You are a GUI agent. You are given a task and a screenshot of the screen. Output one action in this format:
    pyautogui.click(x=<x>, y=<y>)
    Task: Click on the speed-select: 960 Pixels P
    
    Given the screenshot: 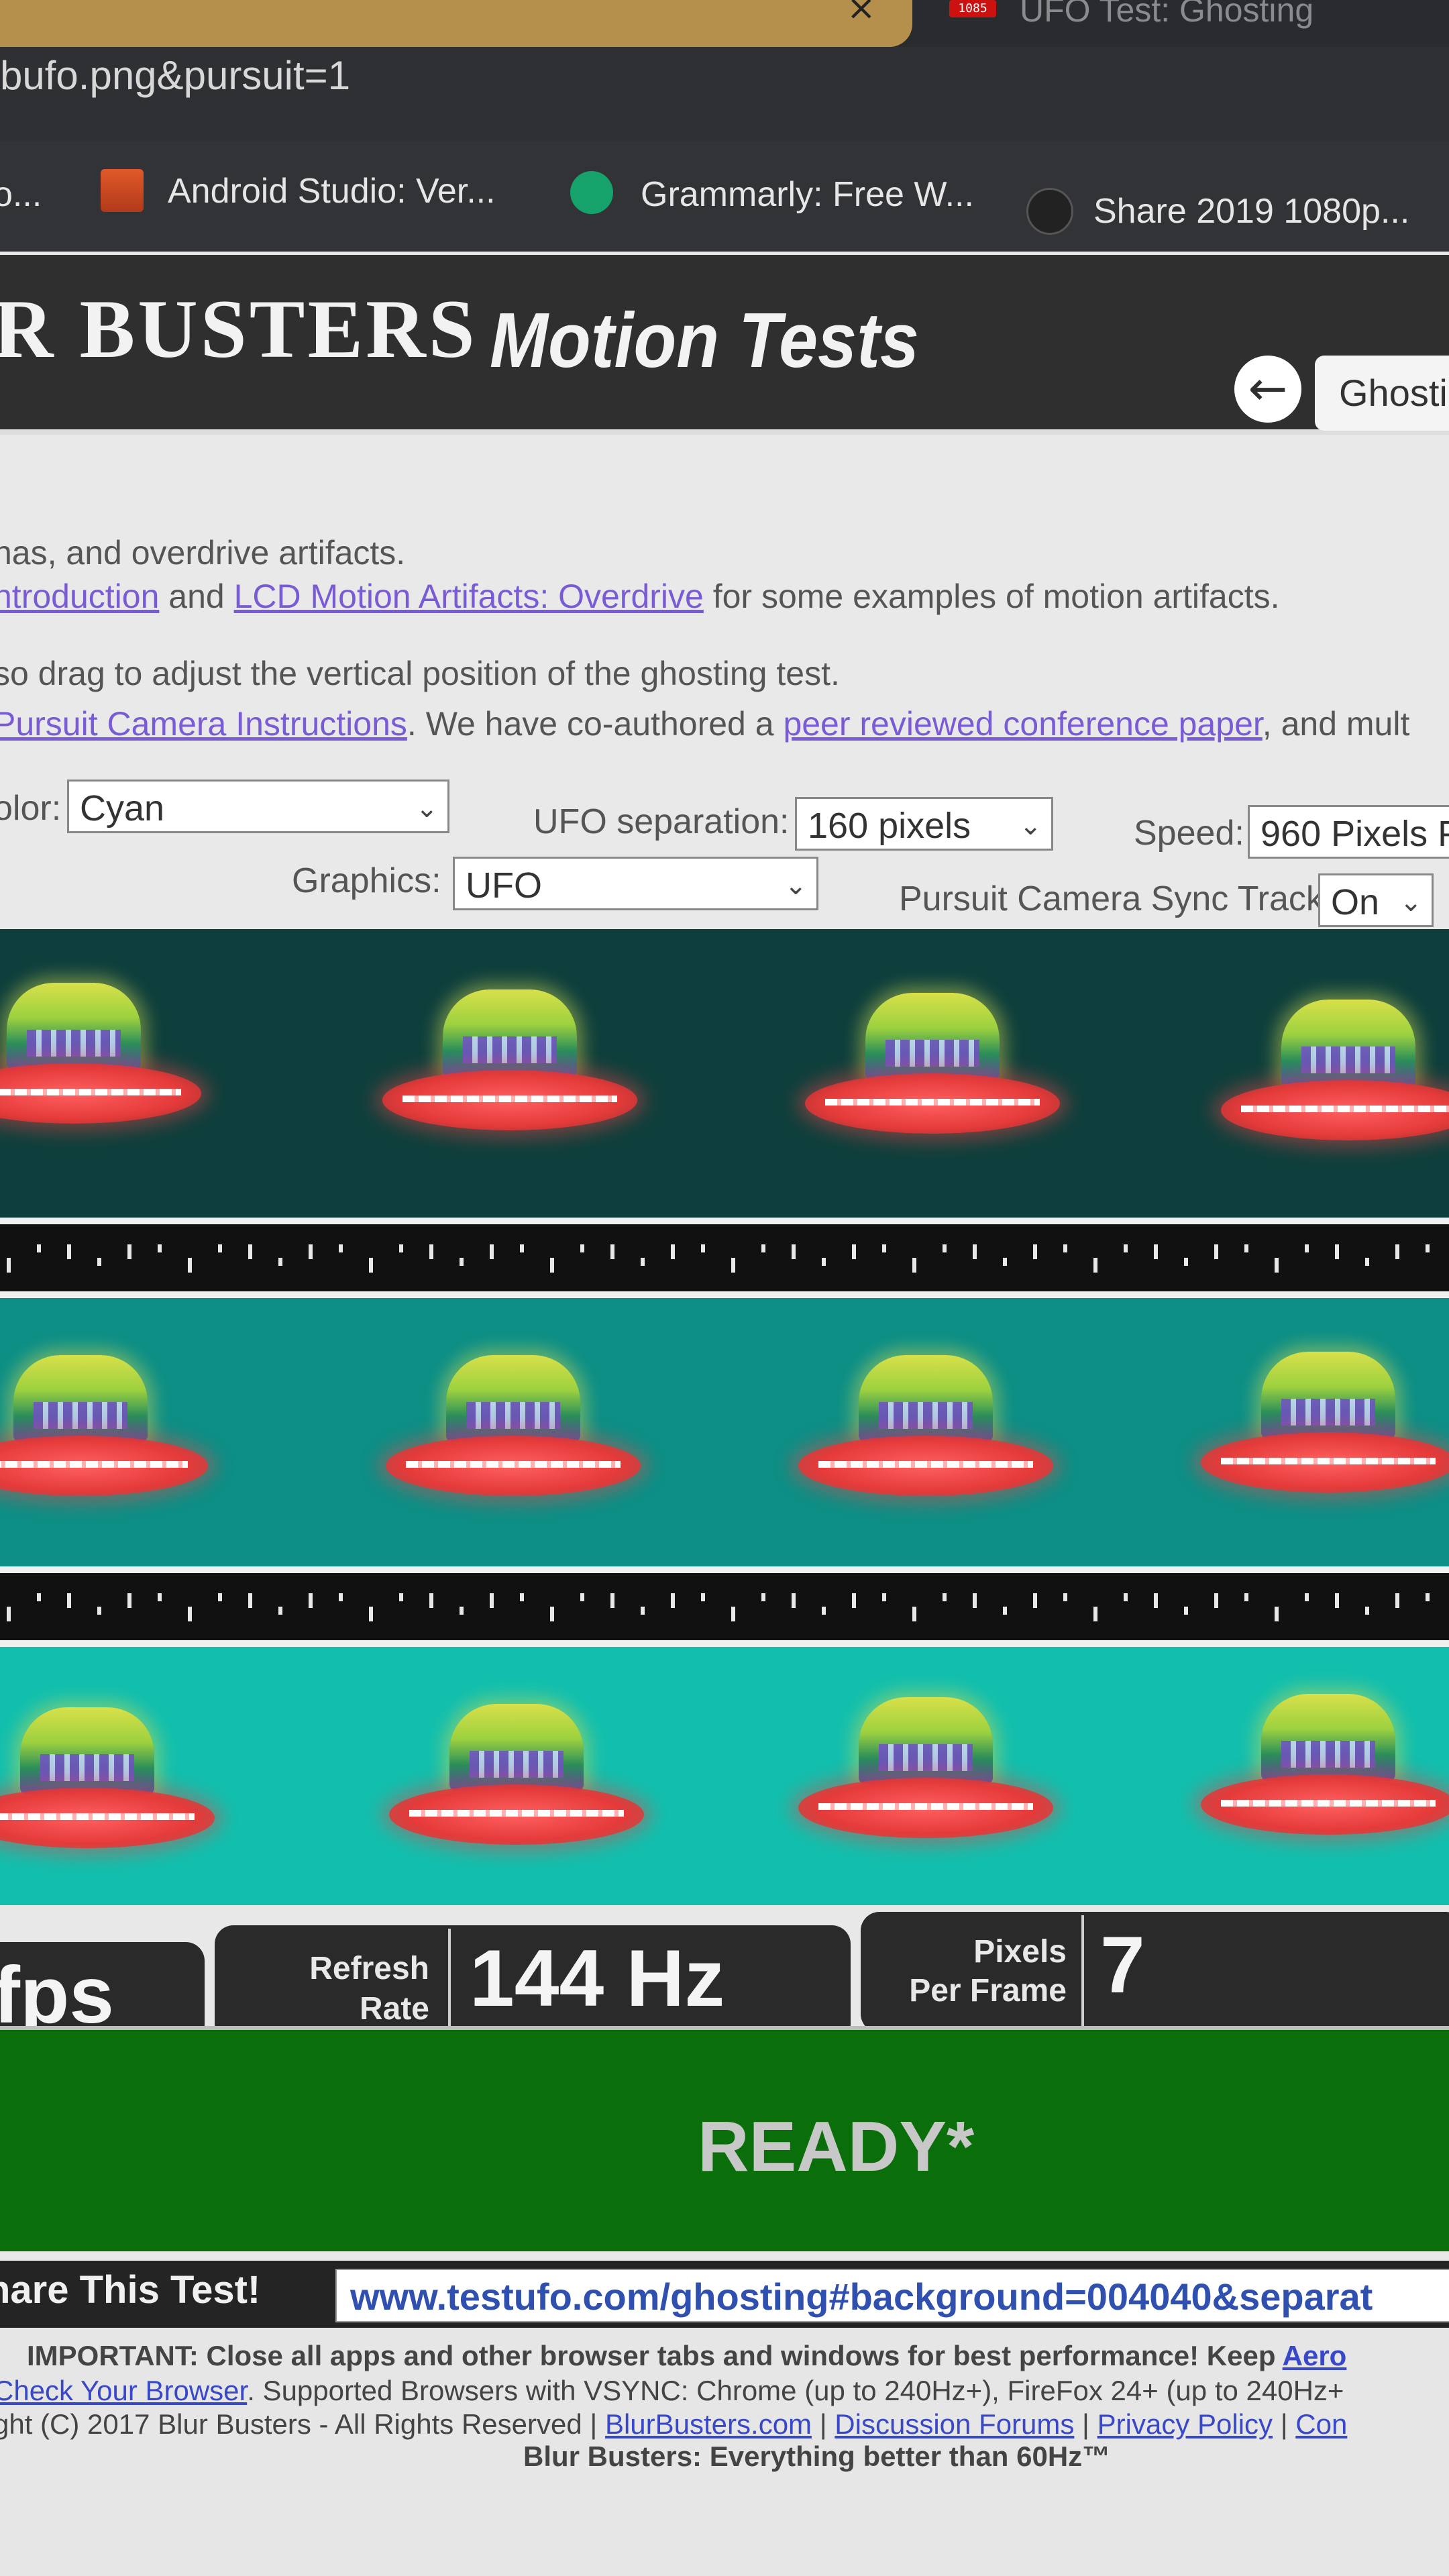 What is the action you would take?
    pyautogui.click(x=1348, y=832)
    